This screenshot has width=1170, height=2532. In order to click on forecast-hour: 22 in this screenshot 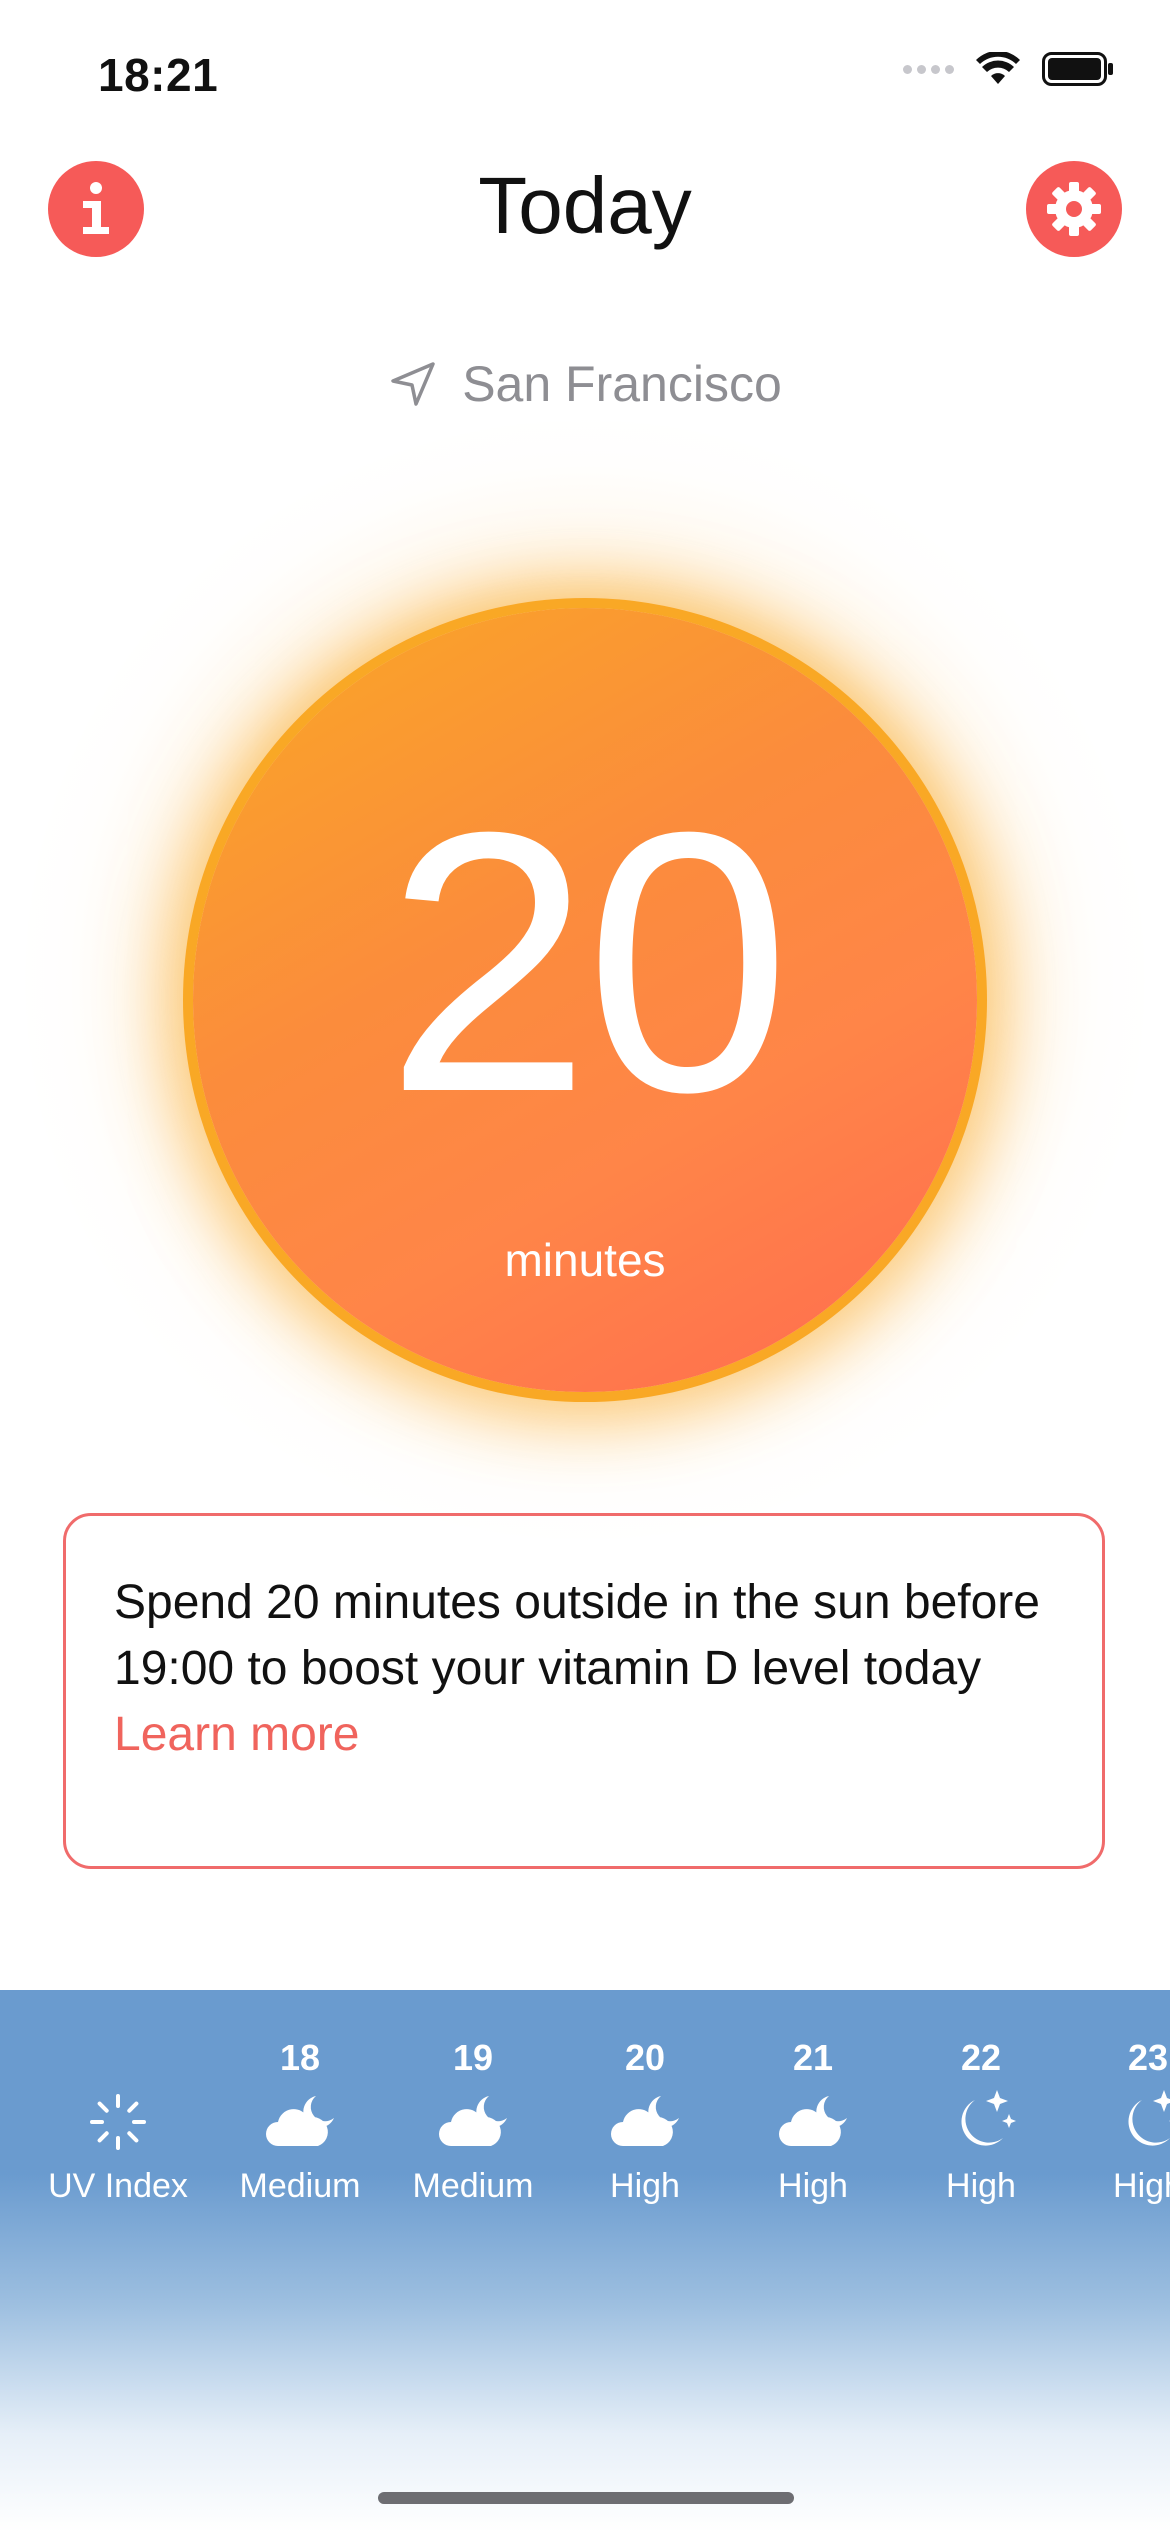, I will do `click(981, 2057)`.